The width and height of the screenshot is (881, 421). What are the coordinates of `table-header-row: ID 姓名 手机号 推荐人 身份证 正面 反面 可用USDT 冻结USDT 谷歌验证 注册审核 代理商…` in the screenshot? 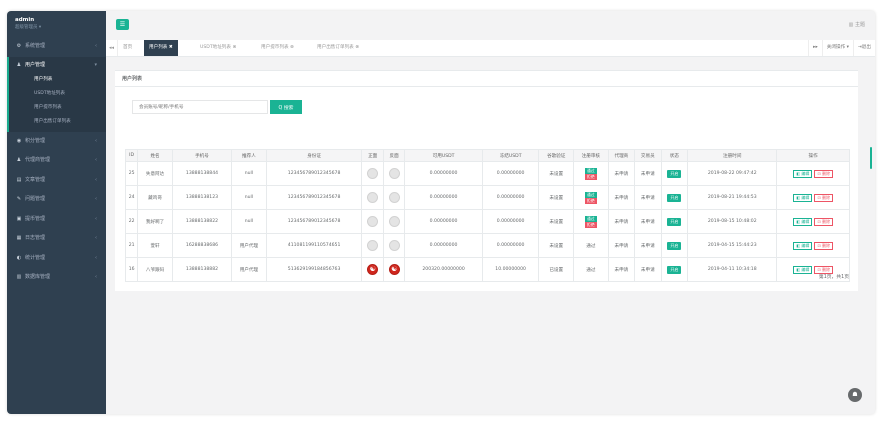 It's located at (487, 155).